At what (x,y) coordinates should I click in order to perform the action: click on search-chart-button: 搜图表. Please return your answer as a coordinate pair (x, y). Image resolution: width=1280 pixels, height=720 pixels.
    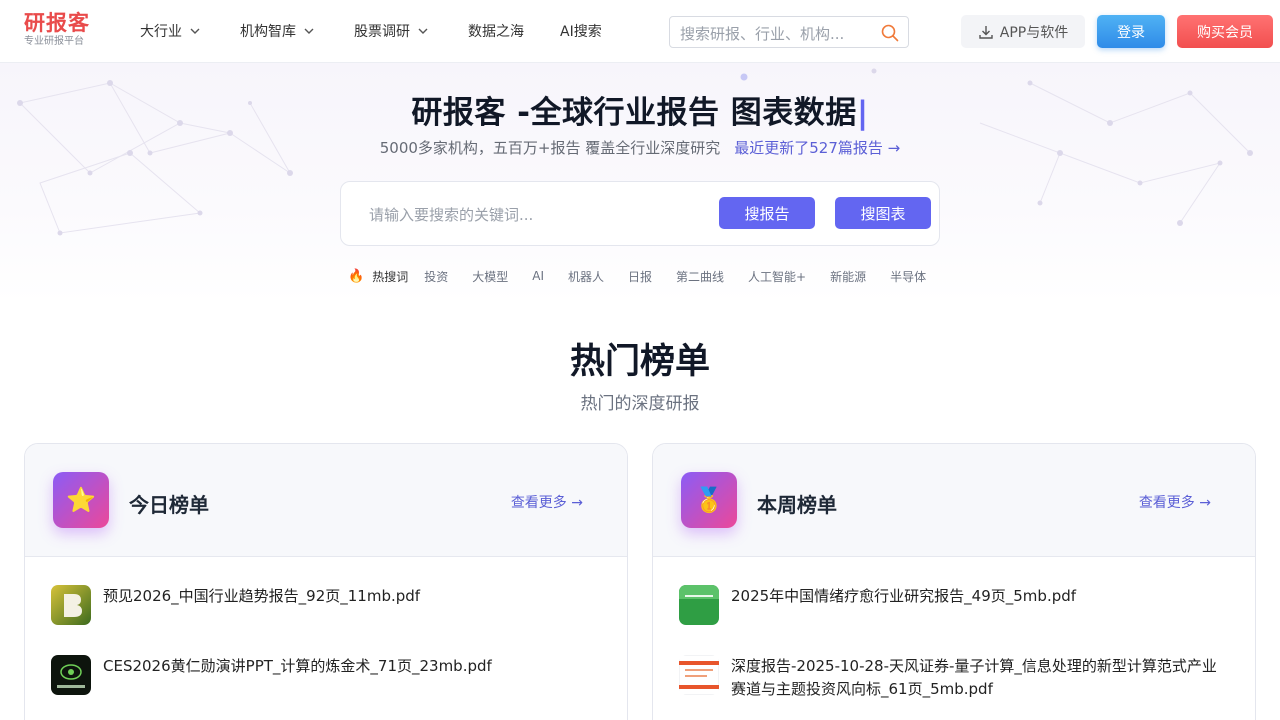
    Looking at the image, I should click on (883, 213).